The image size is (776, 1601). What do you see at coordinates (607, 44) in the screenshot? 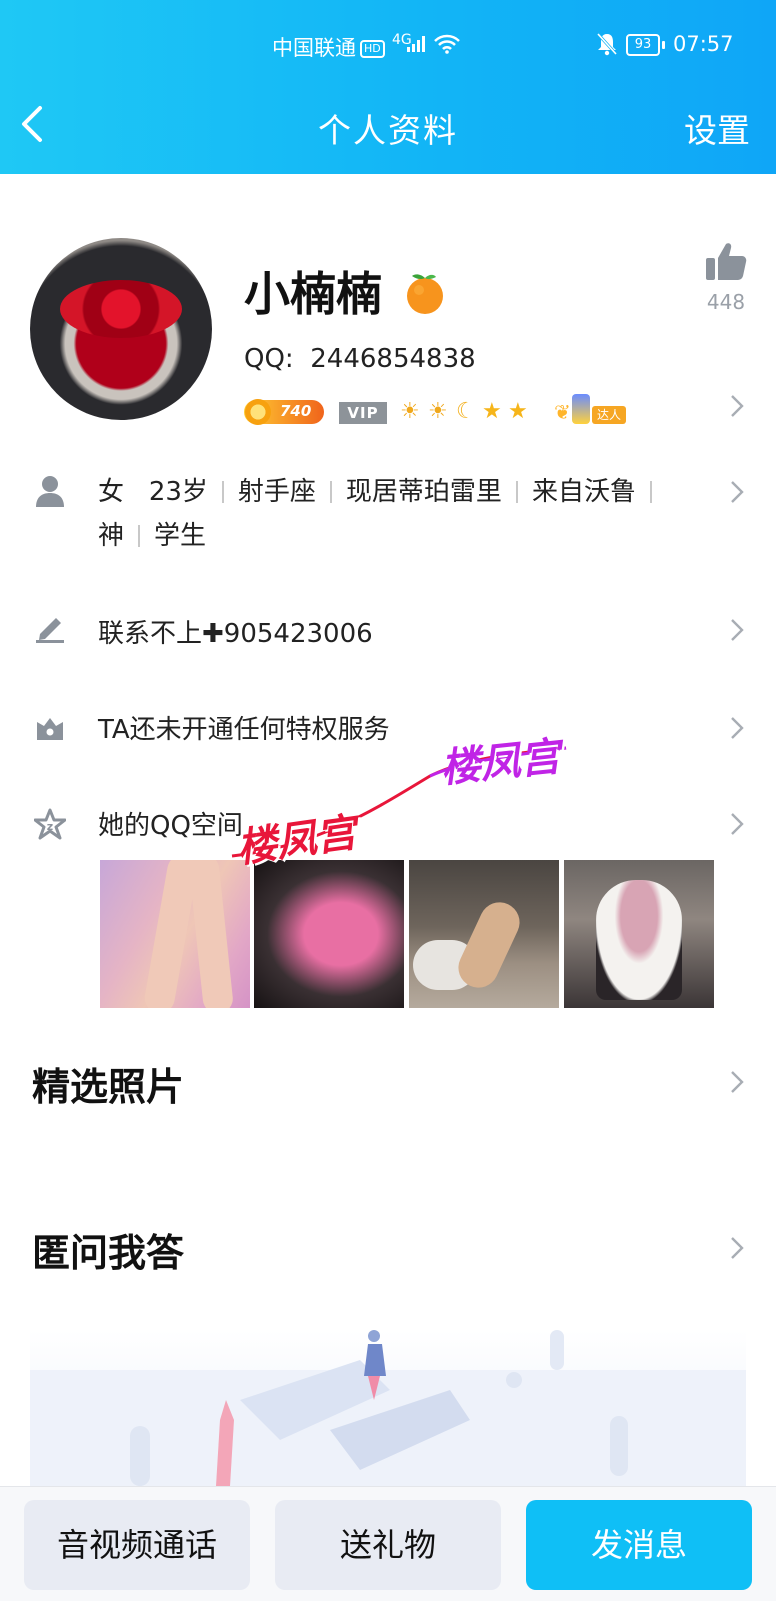
I see `mute-bell-icon` at bounding box center [607, 44].